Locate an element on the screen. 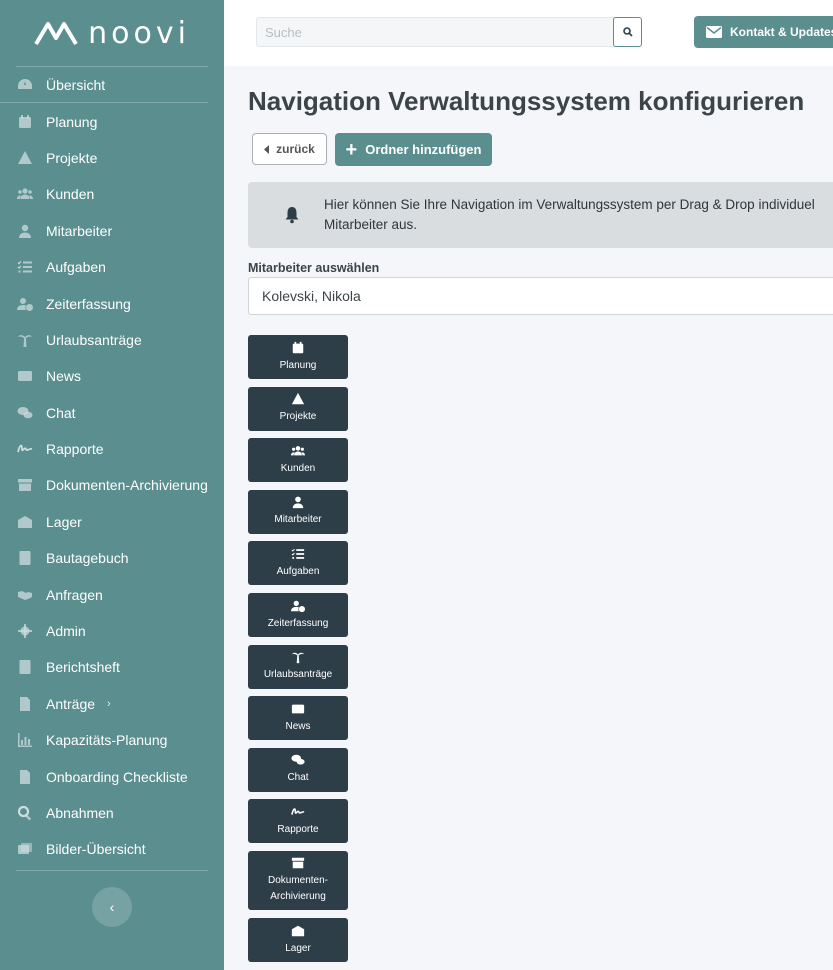 Image resolution: width=833 pixels, height=970 pixels. sidebar-item: Zeiterfassung is located at coordinates (112, 303).